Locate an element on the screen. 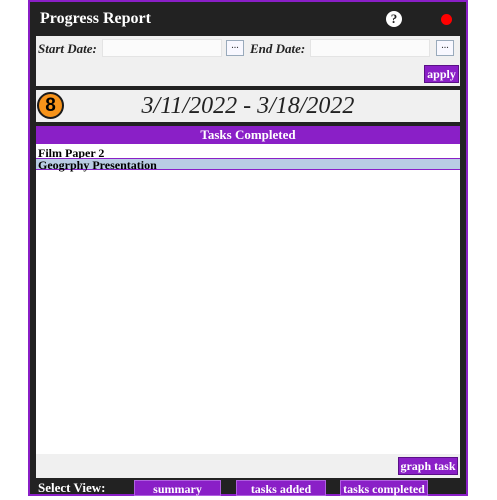 Image resolution: width=497 pixels, height=500 pixels. help-icon: ? is located at coordinates (394, 19).